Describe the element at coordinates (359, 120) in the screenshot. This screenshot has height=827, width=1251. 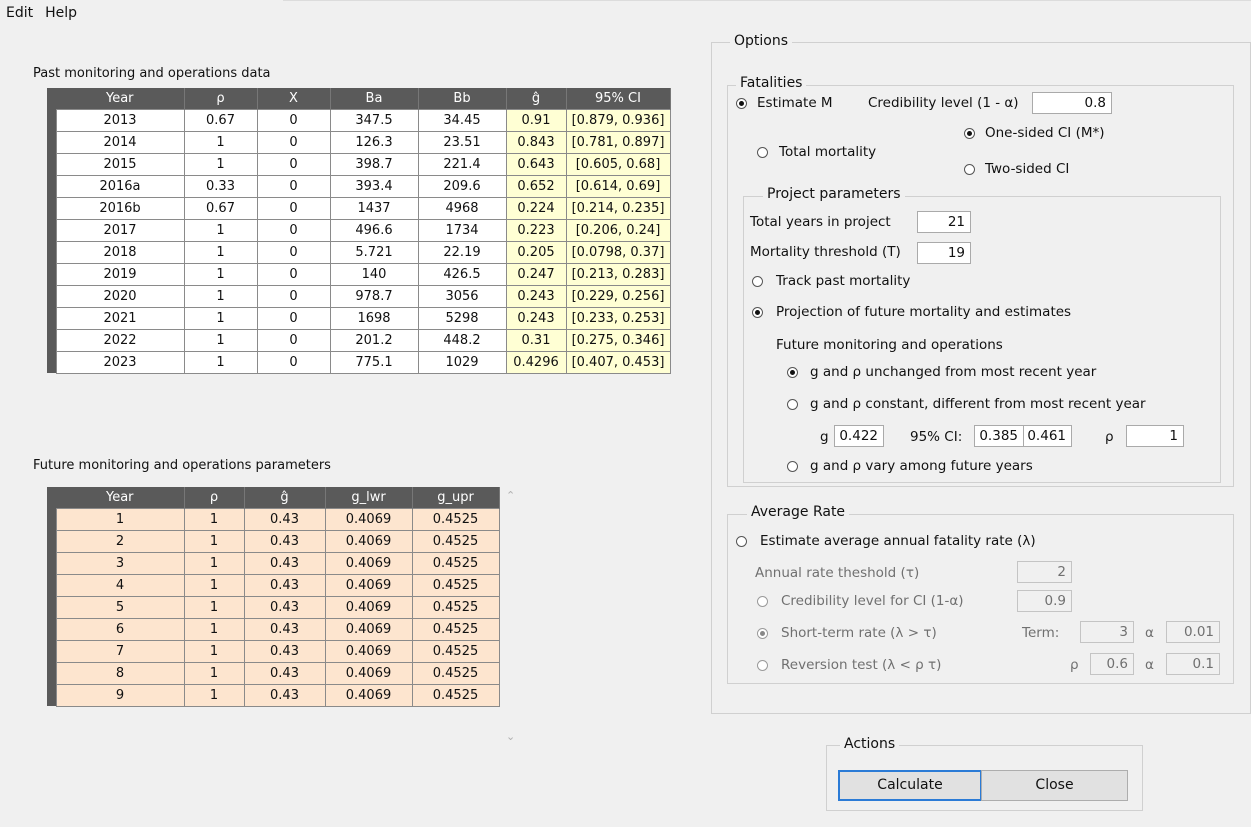
I see `table-row: 2013 0.67 0 347.5 34.45 0.91 [0.879, 0.936]` at that location.